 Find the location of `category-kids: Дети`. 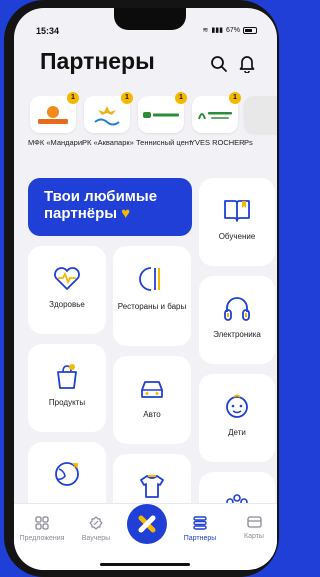

category-kids: Дети is located at coordinates (237, 418).